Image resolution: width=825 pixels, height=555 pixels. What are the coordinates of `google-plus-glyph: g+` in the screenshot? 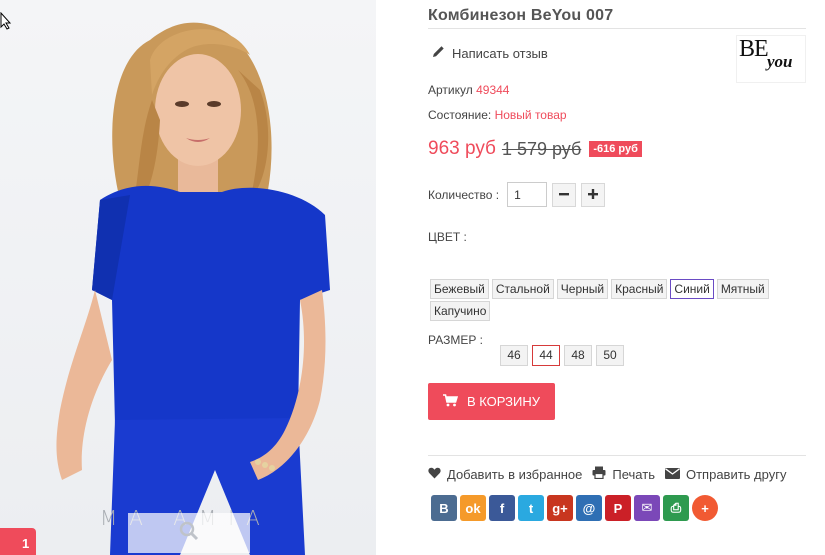 It's located at (560, 508).